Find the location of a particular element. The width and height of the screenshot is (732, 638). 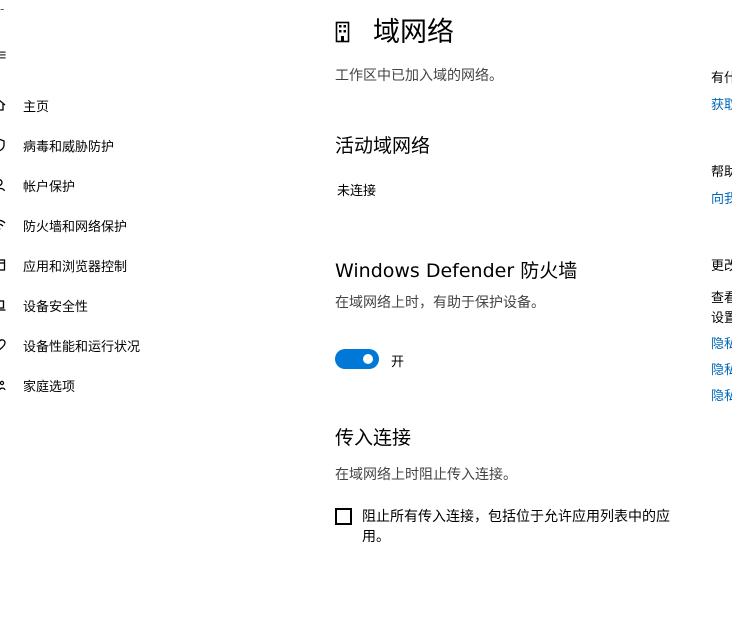

firewall-description: 在域网络上时，有助于保护设备。 is located at coordinates (440, 303).